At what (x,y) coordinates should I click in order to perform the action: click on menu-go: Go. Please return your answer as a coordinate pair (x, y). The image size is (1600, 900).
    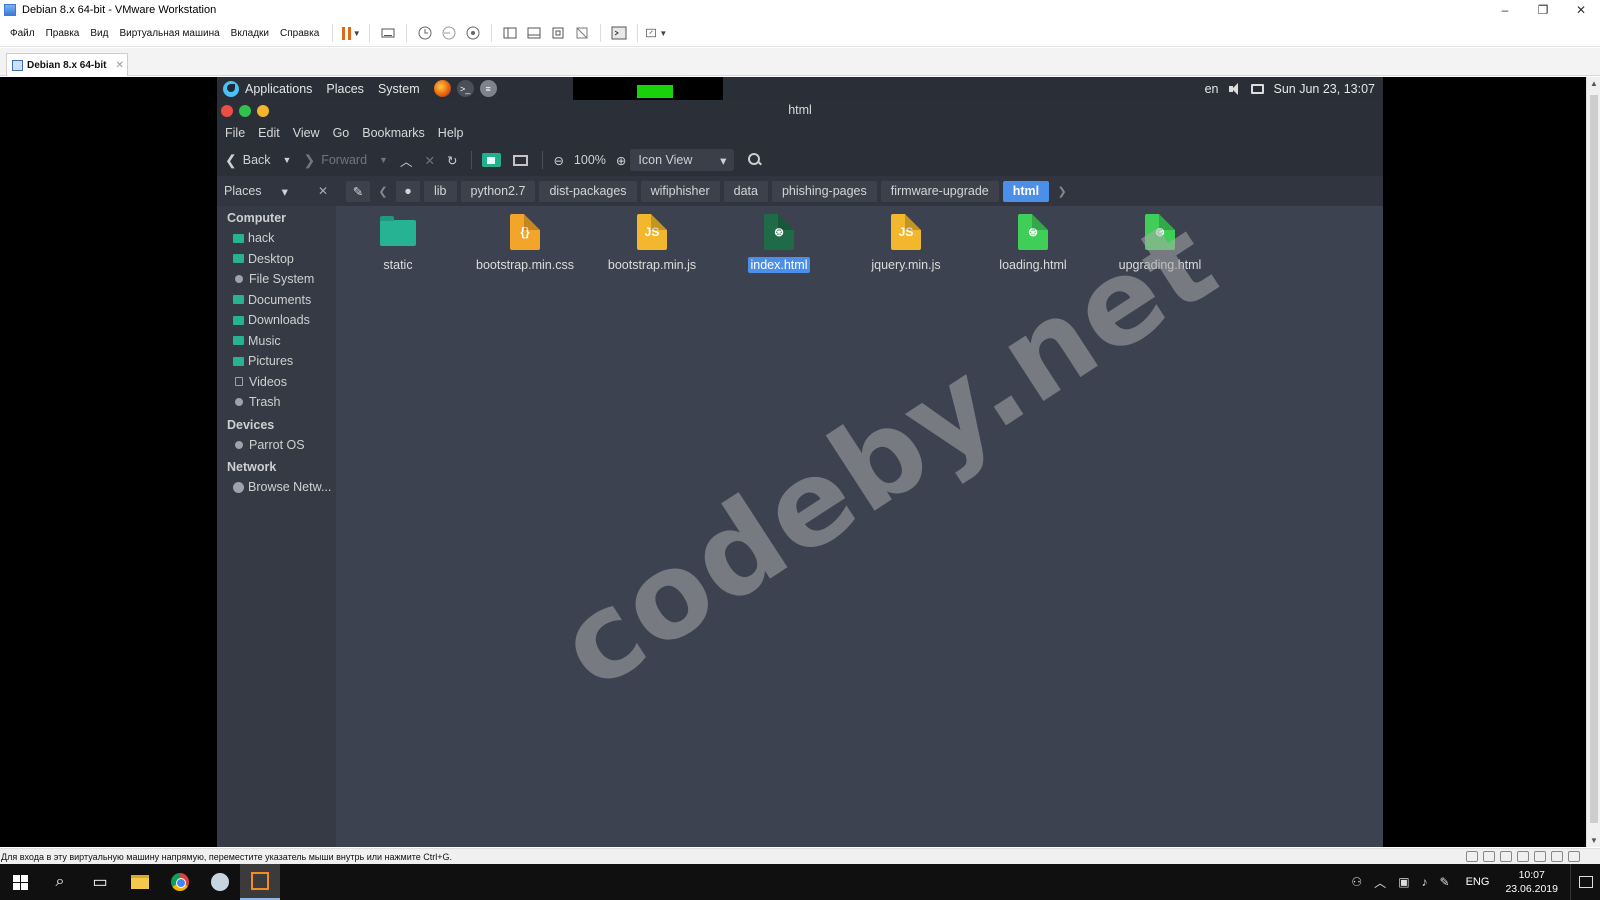
    Looking at the image, I should click on (341, 133).